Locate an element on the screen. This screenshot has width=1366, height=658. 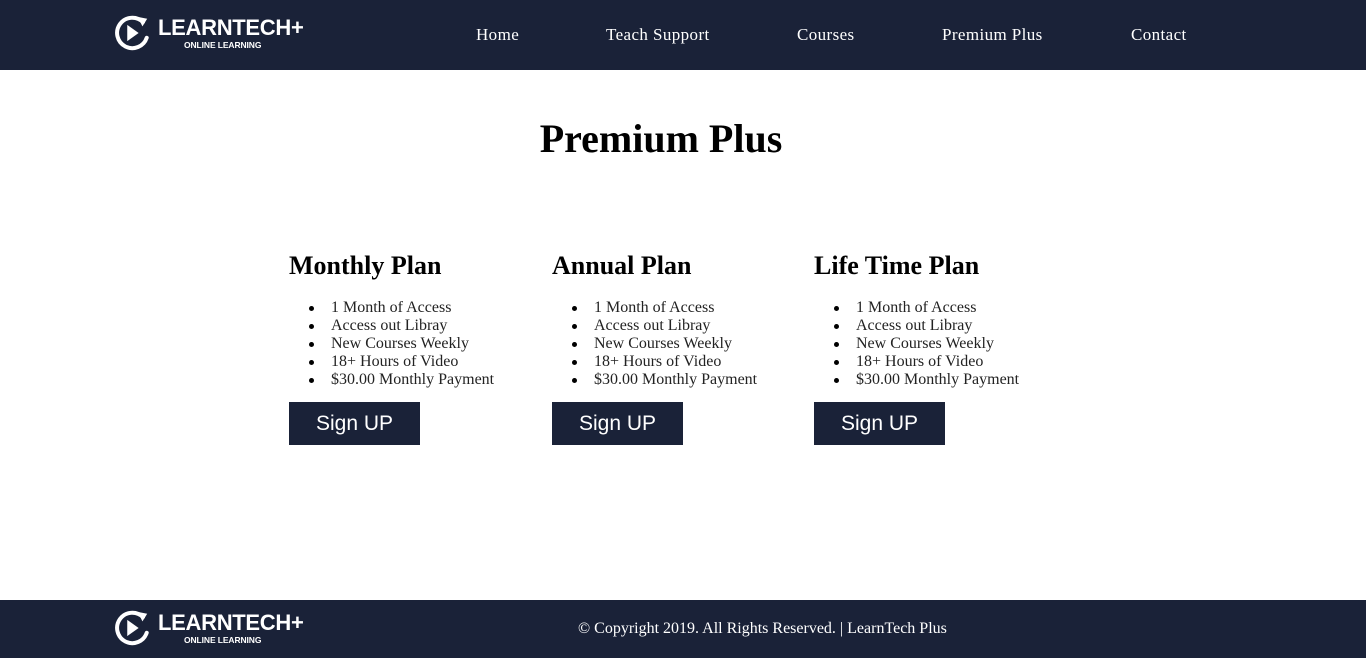
plan-title: Life Time Plan is located at coordinates (897, 265).